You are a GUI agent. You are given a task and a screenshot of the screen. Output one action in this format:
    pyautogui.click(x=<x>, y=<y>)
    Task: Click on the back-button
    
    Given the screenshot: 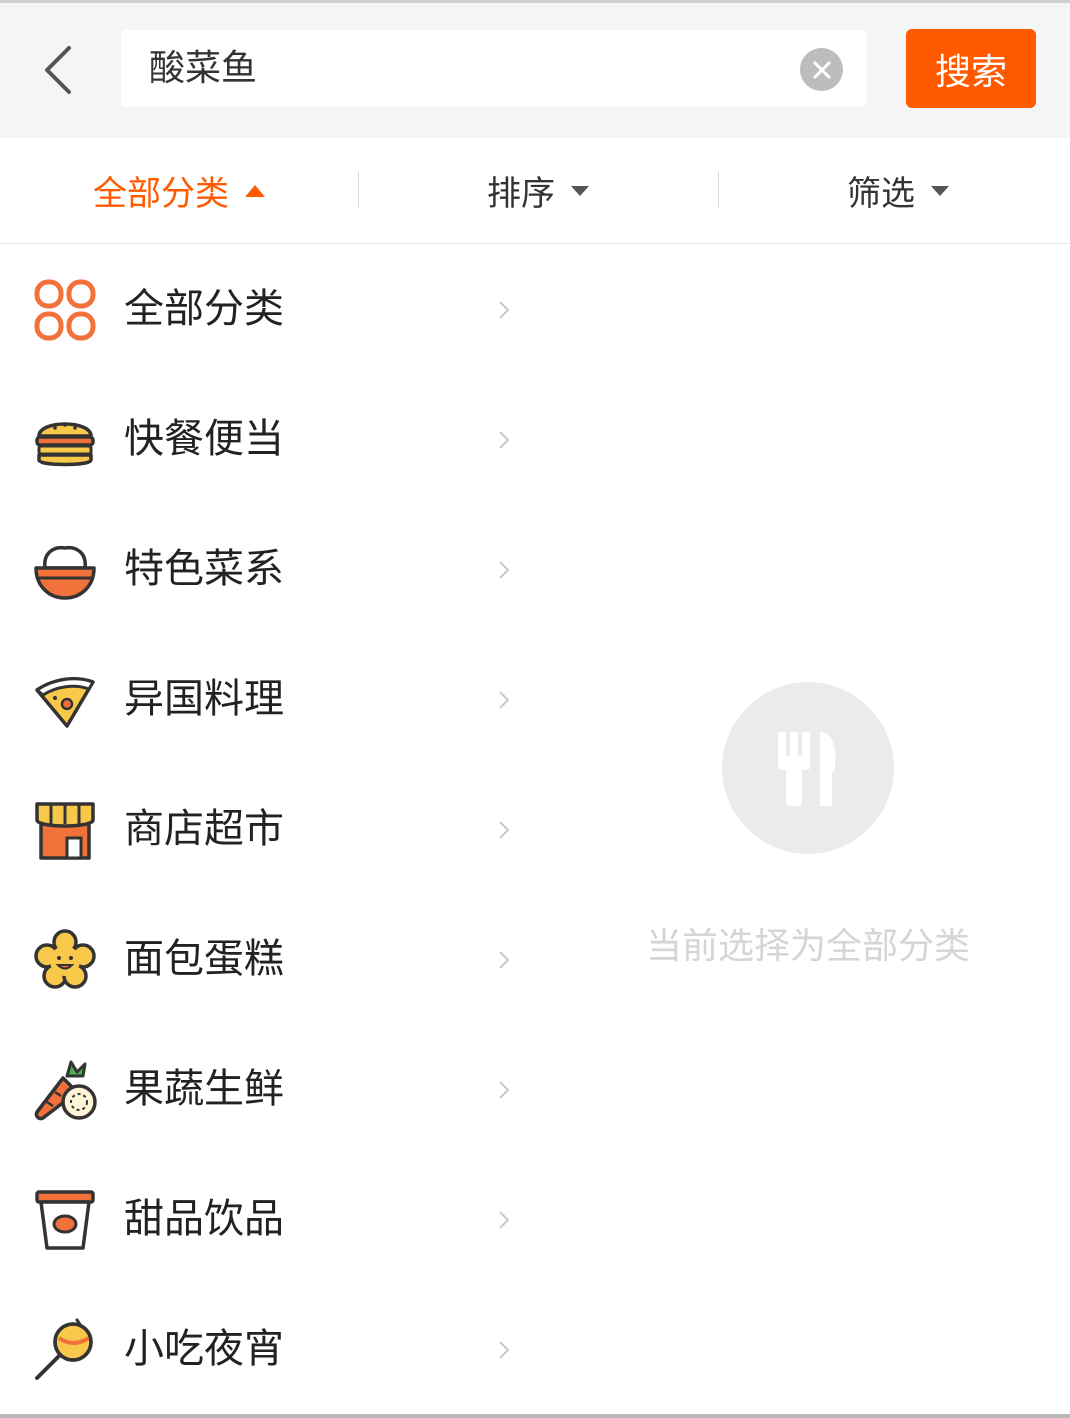 What is the action you would take?
    pyautogui.click(x=58, y=70)
    